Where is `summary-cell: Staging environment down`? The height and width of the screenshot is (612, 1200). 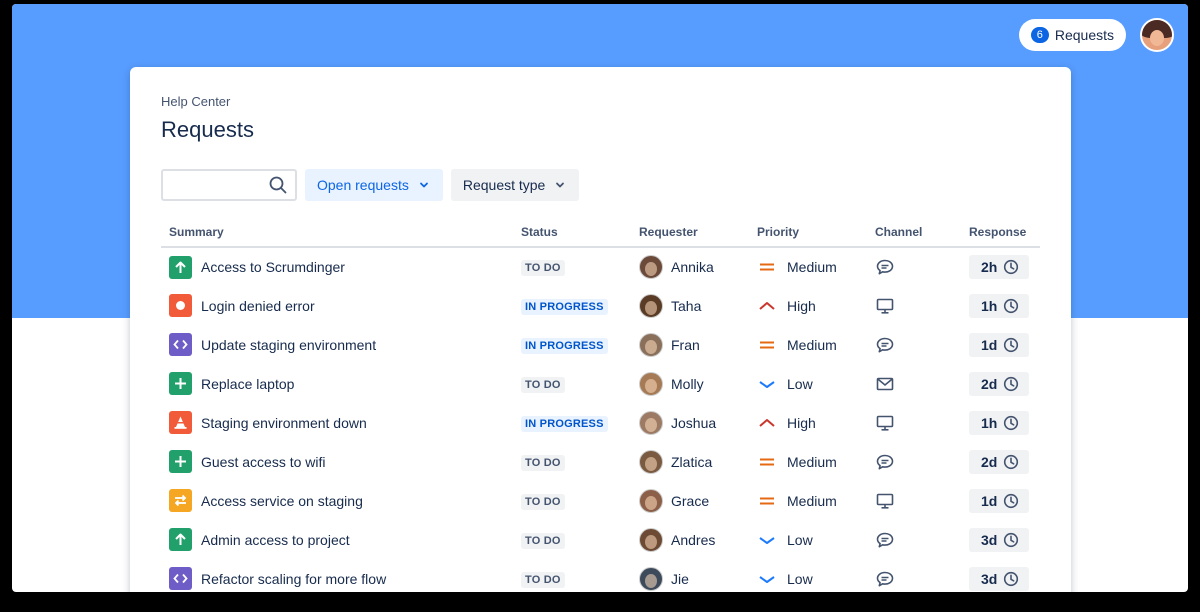
summary-cell: Staging environment down is located at coordinates (337, 422).